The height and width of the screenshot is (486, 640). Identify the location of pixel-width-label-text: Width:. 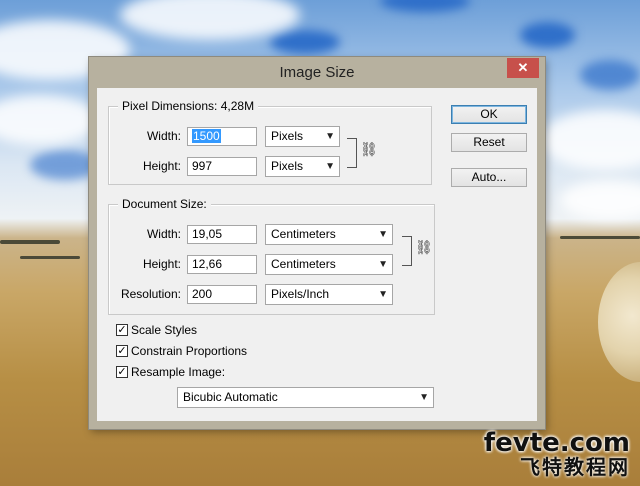
(163, 136).